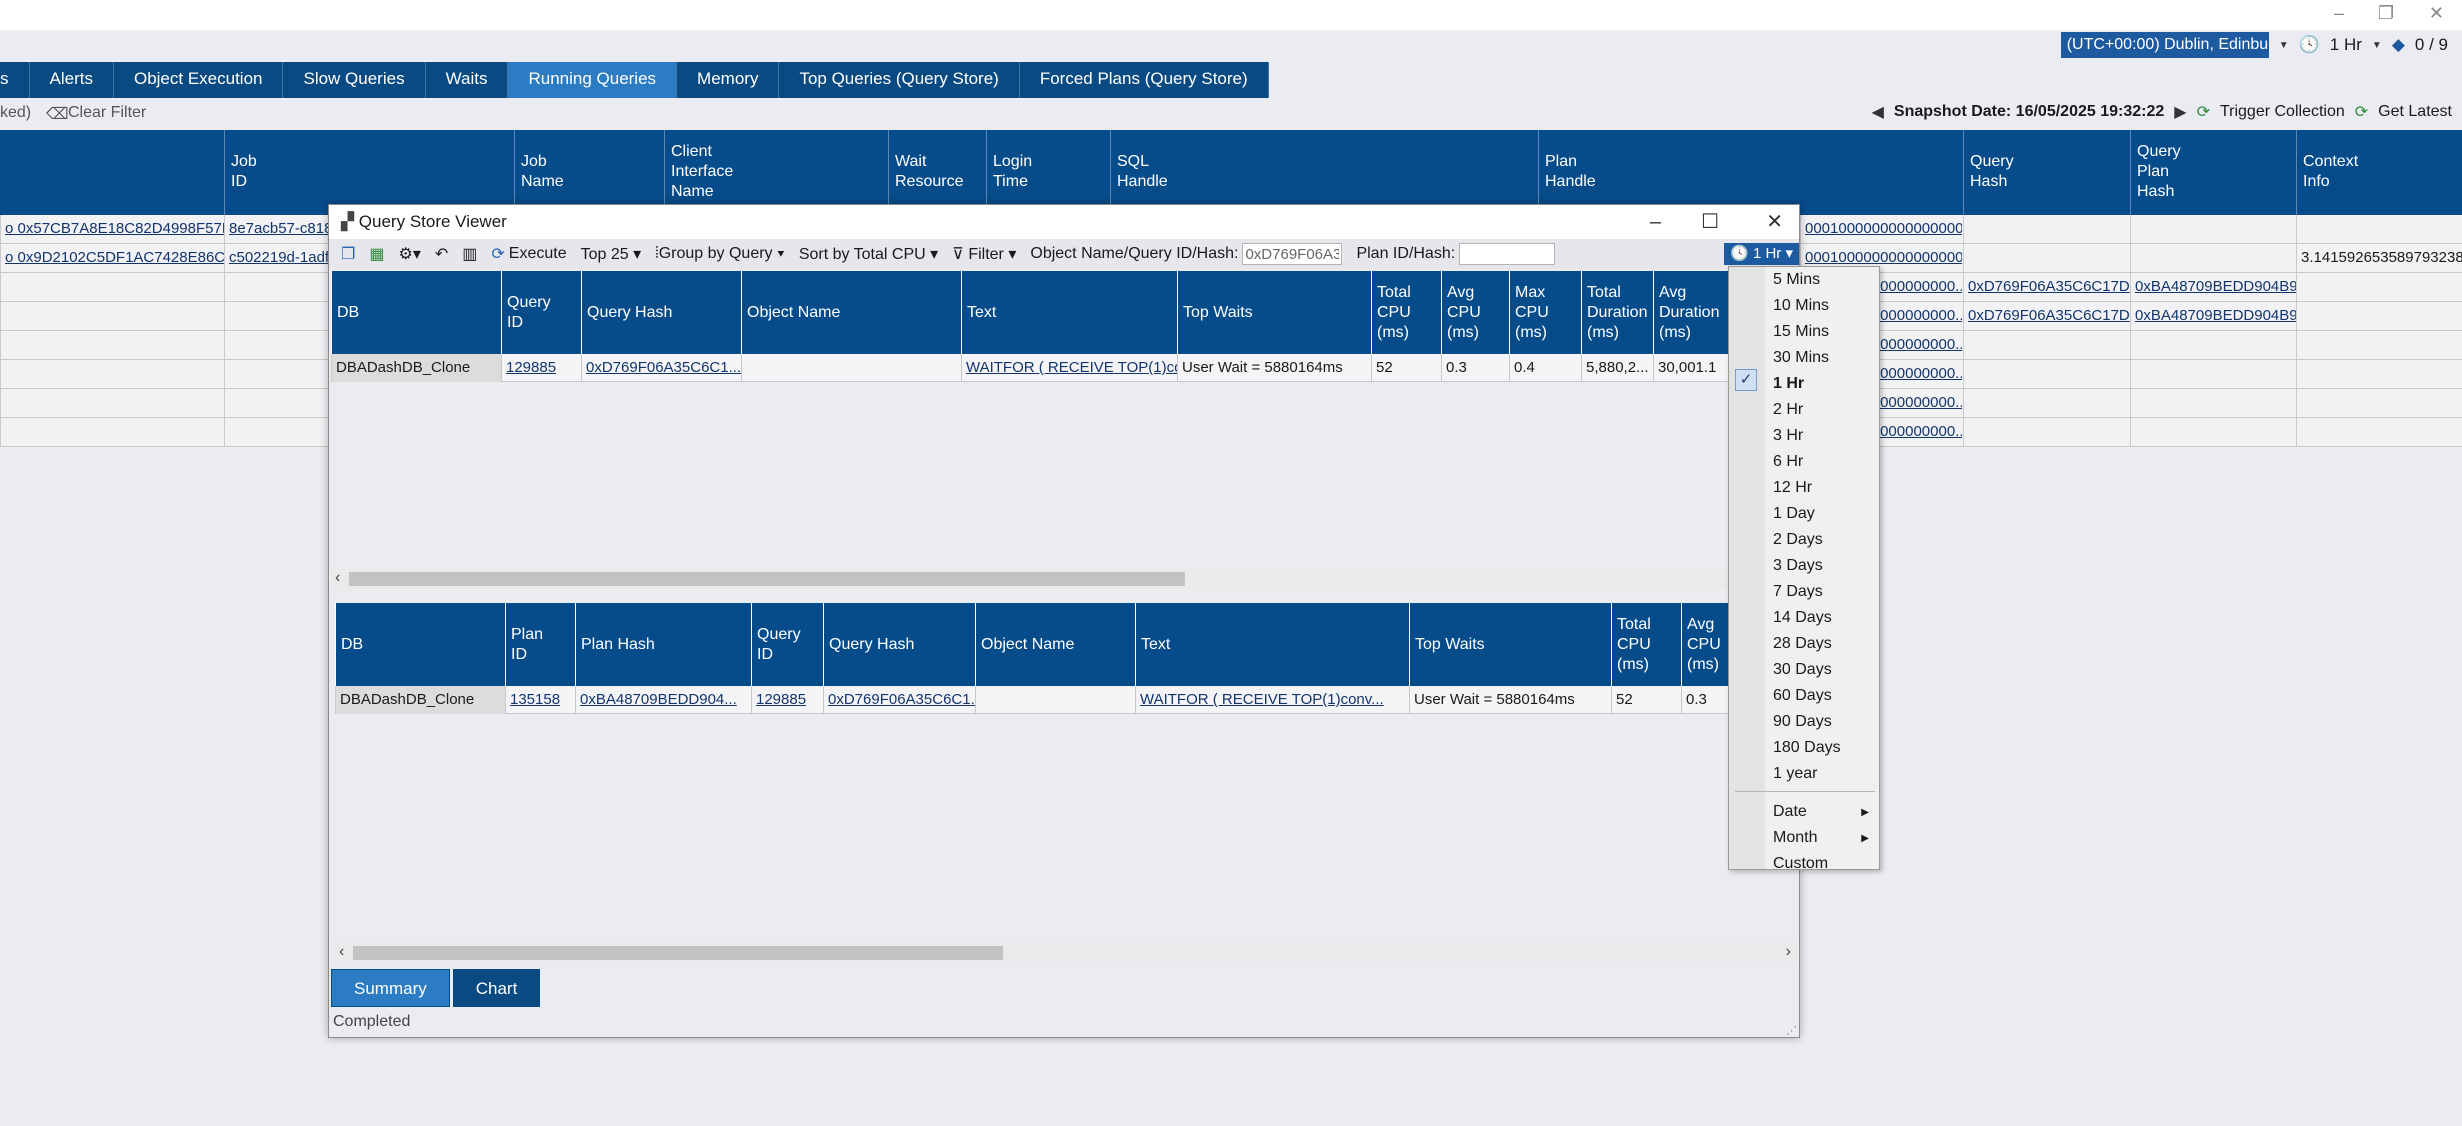 This screenshot has height=1126, width=2462. I want to click on menu-item: 10 Mins, so click(1801, 306).